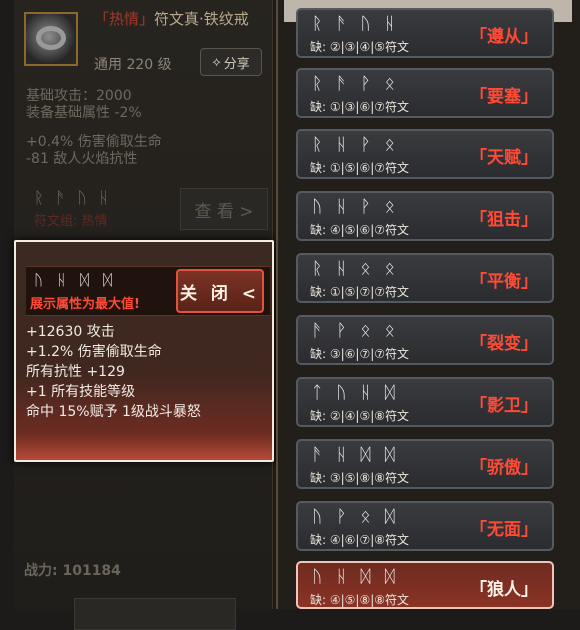 This screenshot has width=580, height=630. I want to click on stat-line: 所有抗性 +129, so click(75, 372).